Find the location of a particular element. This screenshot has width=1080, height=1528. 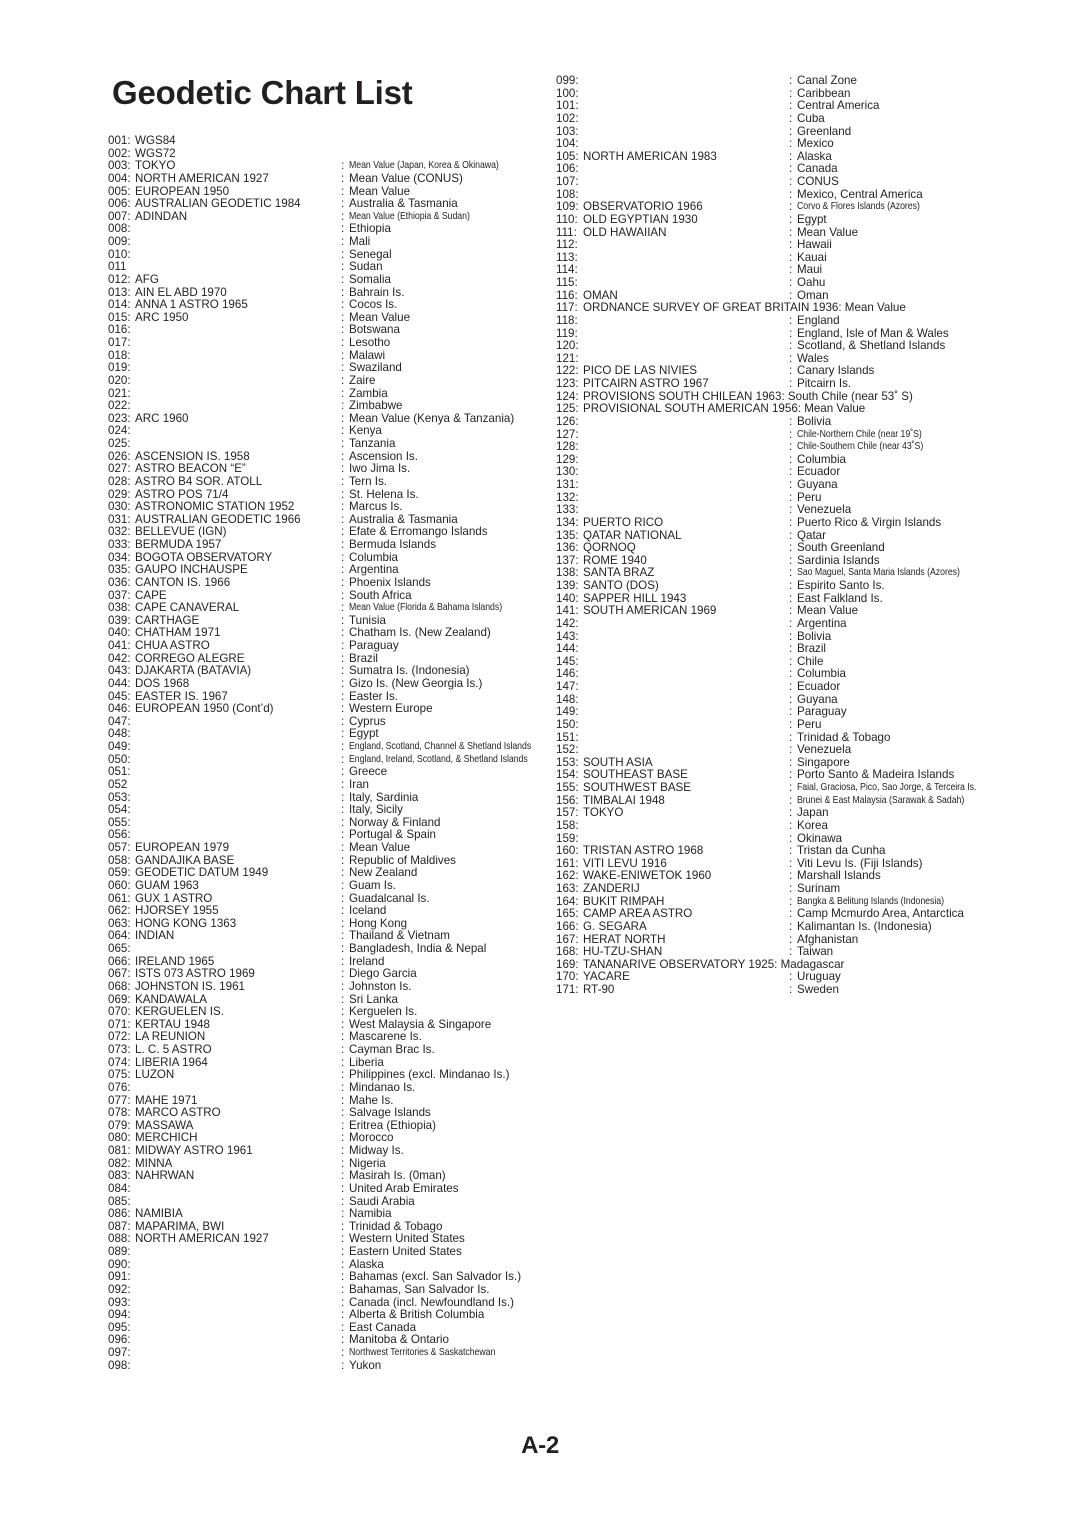

entry-datum-name: OLD EGYPTIAN 1930 is located at coordinates (640, 219).